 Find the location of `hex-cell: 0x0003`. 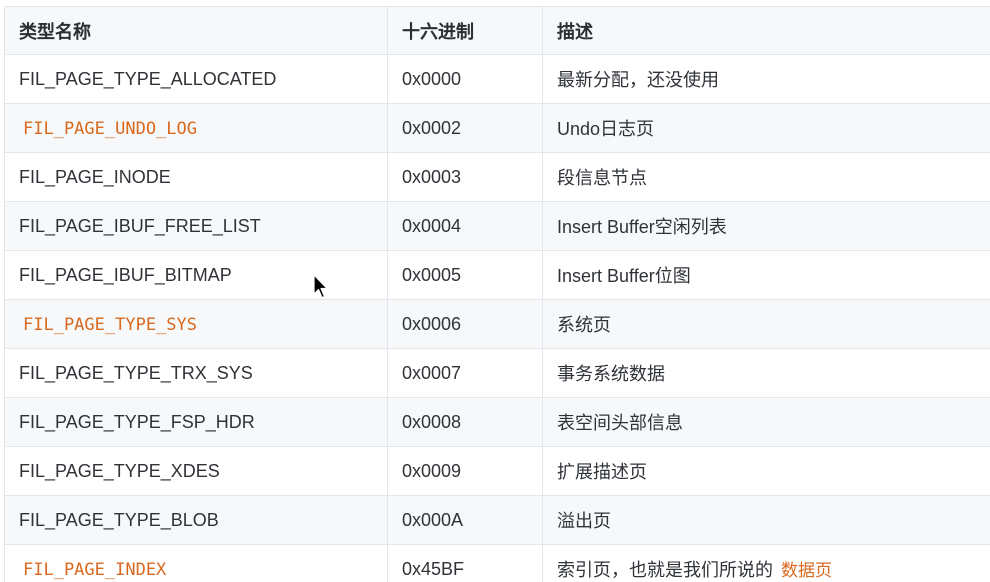

hex-cell: 0x0003 is located at coordinates (465, 177).